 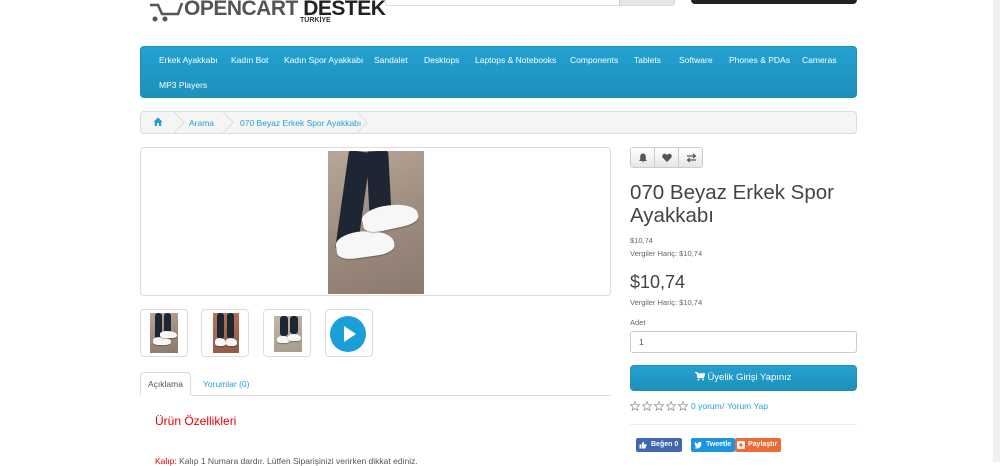 What do you see at coordinates (996, 231) in the screenshot?
I see `page-scrollbar` at bounding box center [996, 231].